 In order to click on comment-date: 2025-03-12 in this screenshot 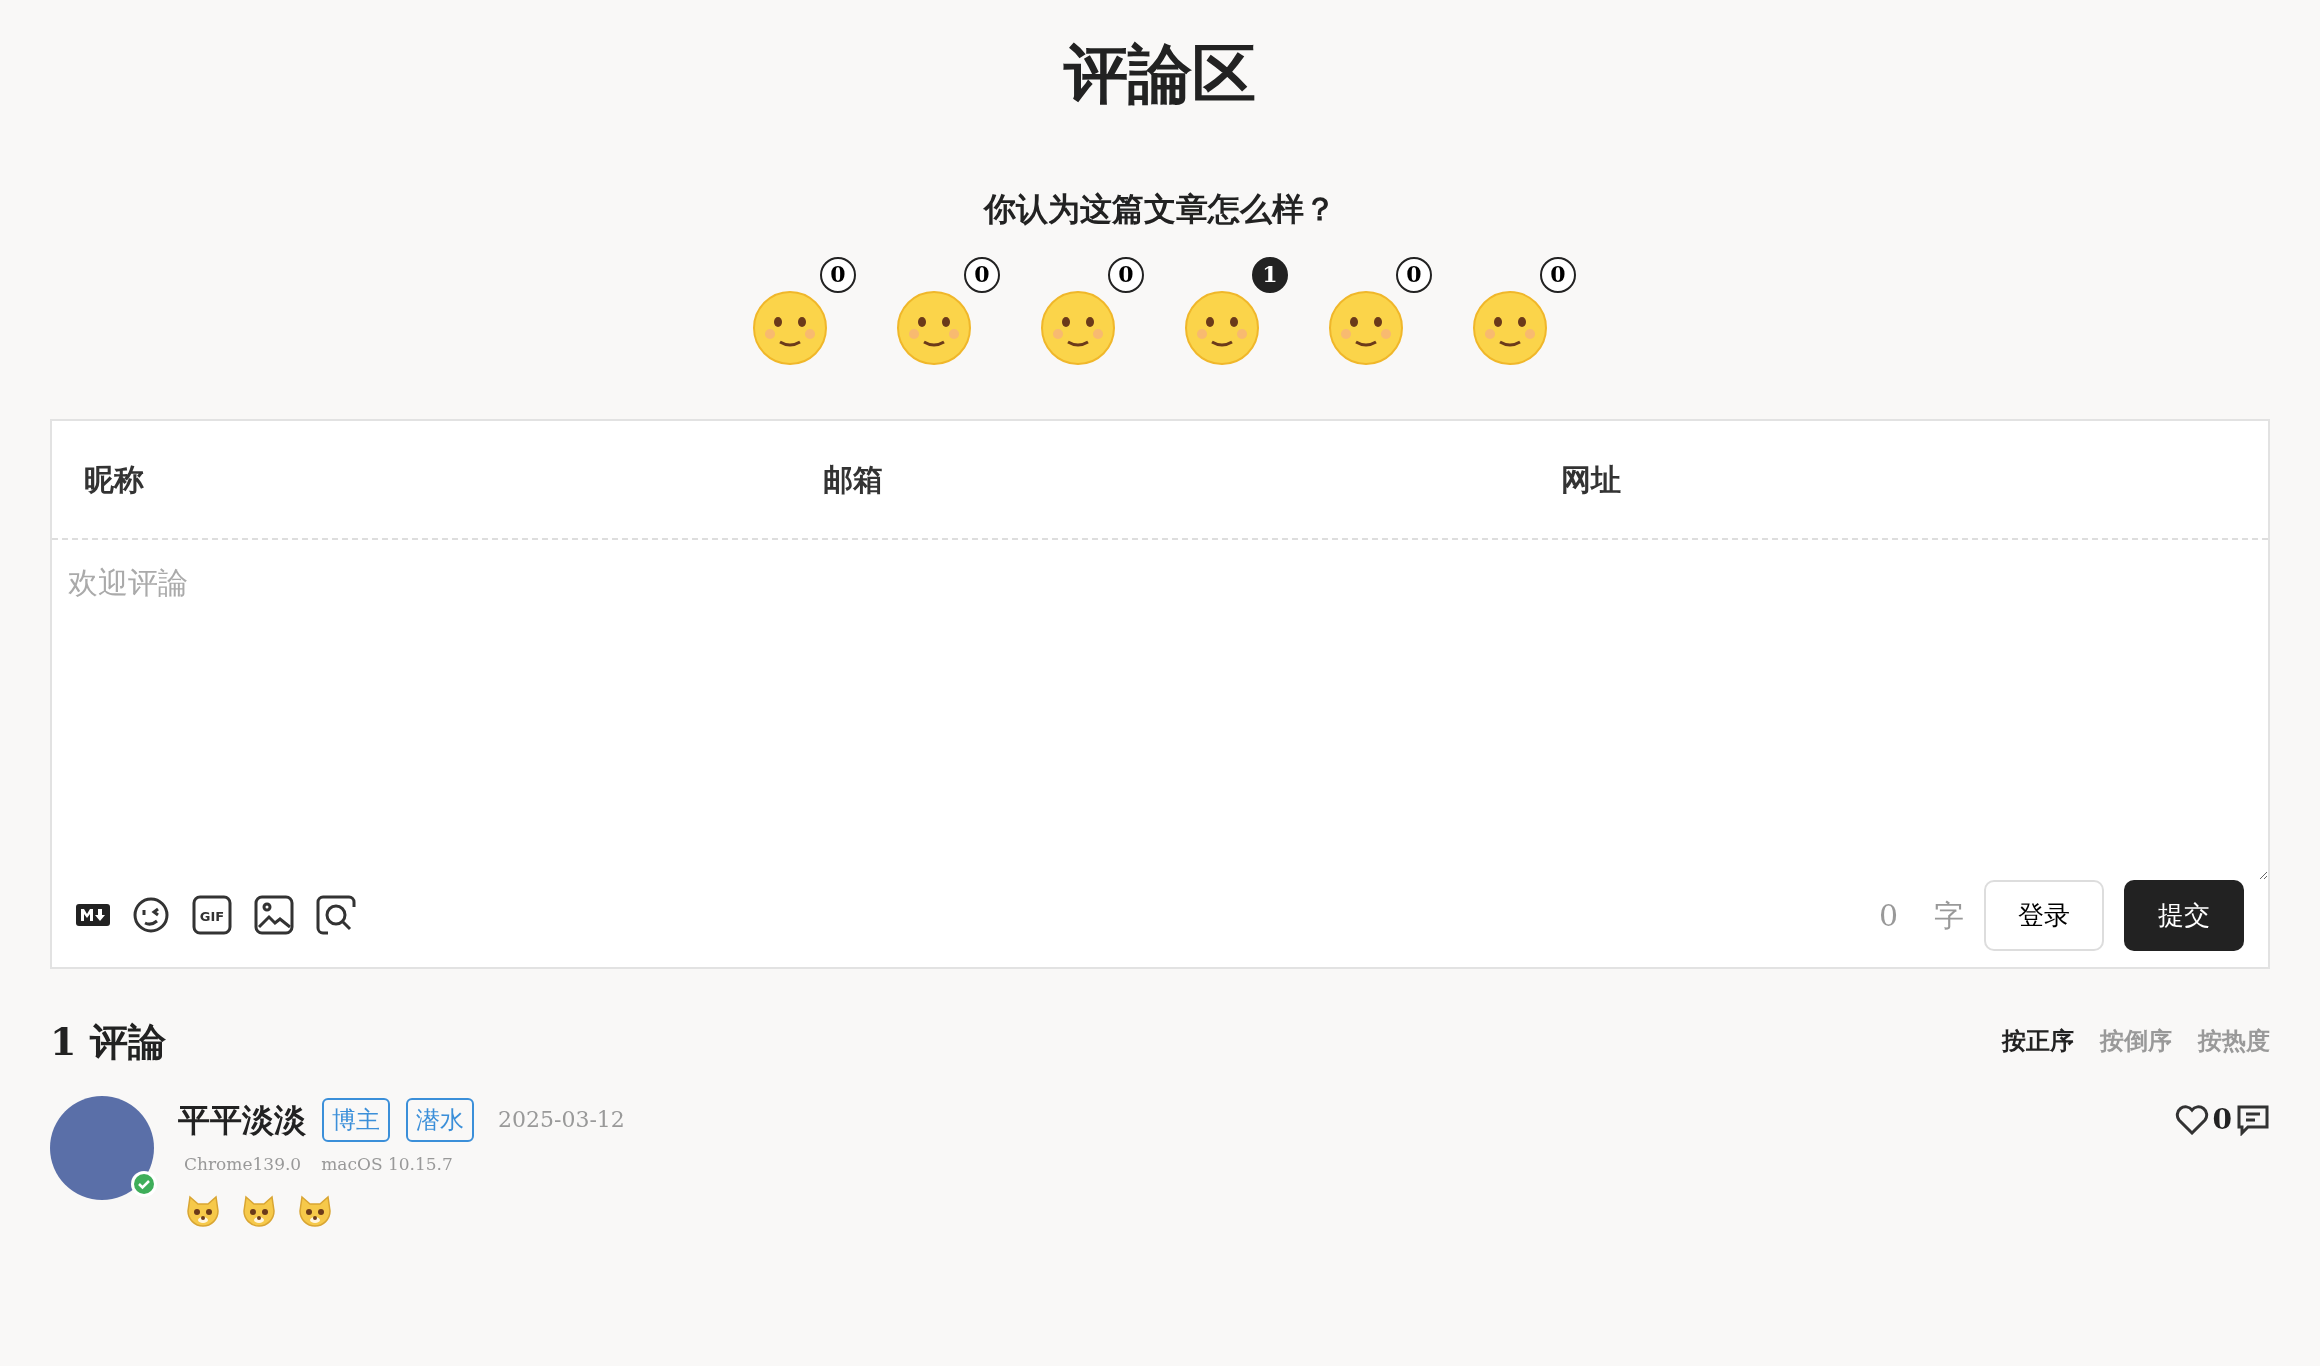, I will do `click(561, 1120)`.